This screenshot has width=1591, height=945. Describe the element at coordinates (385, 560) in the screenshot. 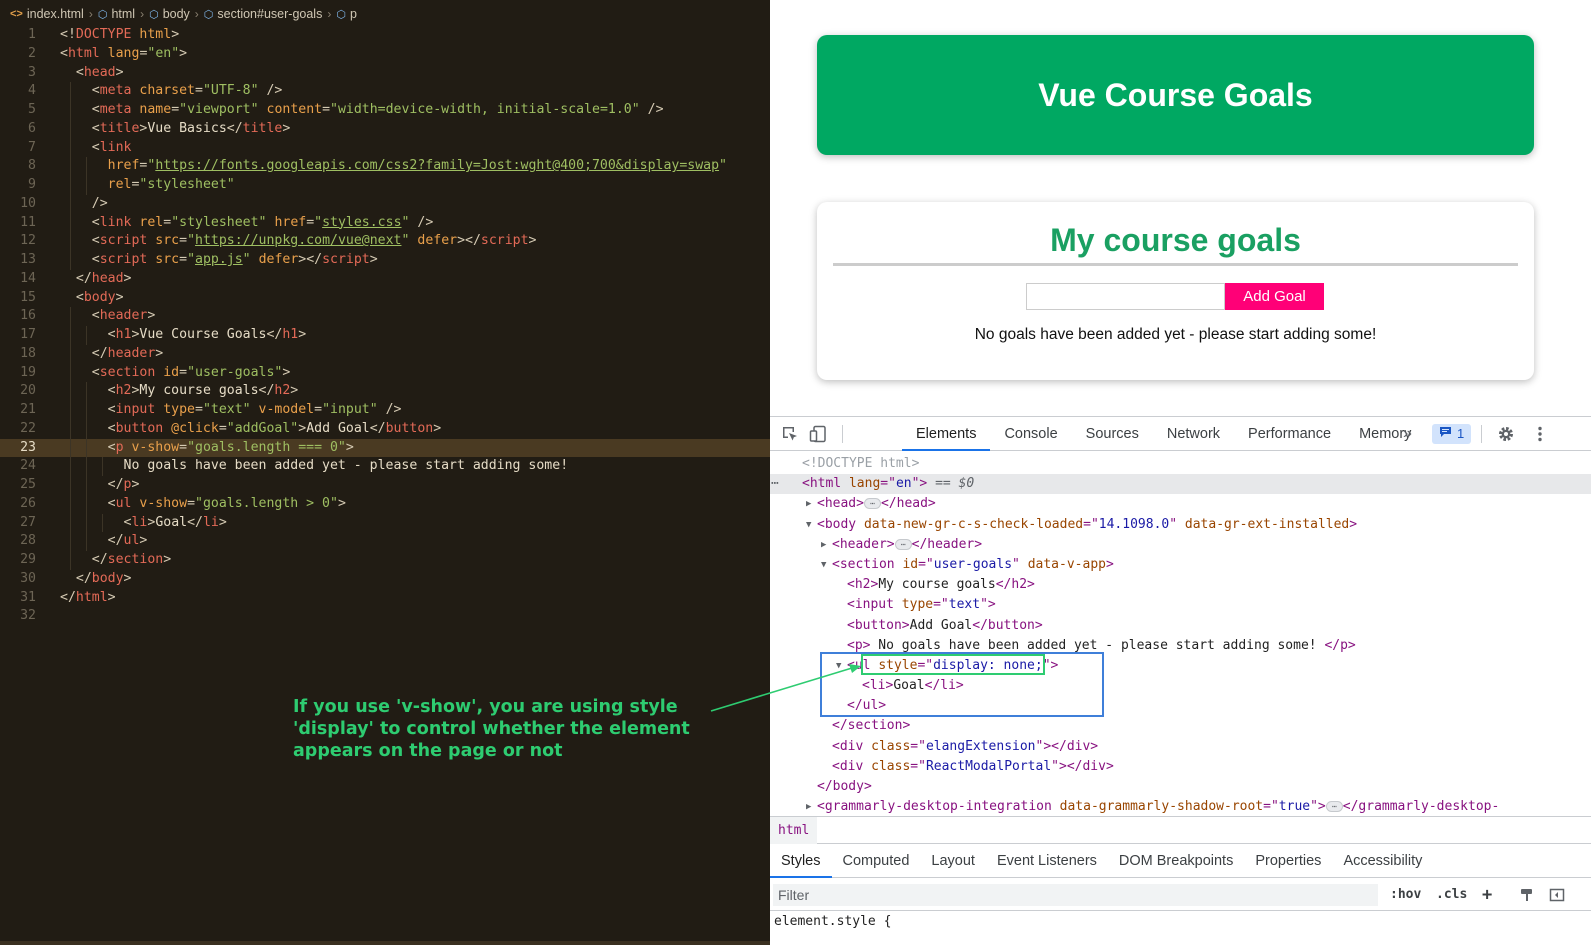

I see `code-line: 29 </section>` at that location.